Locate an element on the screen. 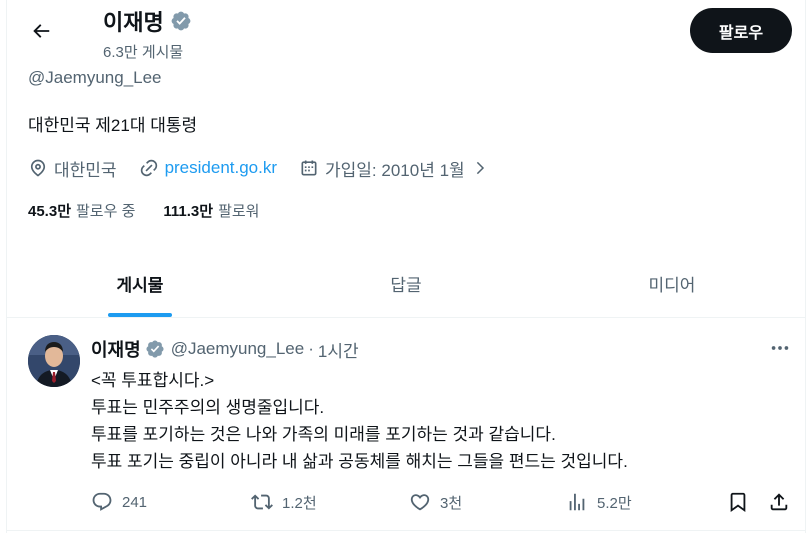 This screenshot has width=811, height=533. more-button is located at coordinates (780, 348).